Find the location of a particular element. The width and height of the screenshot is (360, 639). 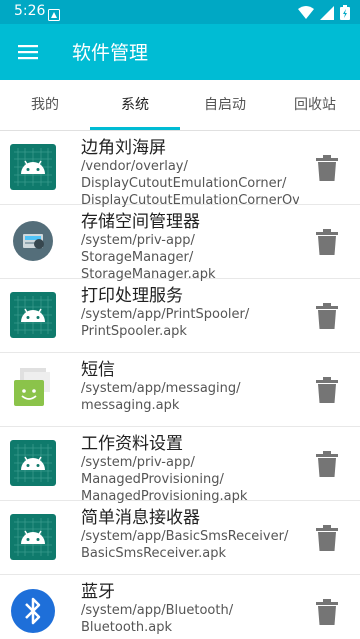

list-item: 蓝牙 /system/app/Bluetooth/ Bluetooth.apk is located at coordinates (180, 607).